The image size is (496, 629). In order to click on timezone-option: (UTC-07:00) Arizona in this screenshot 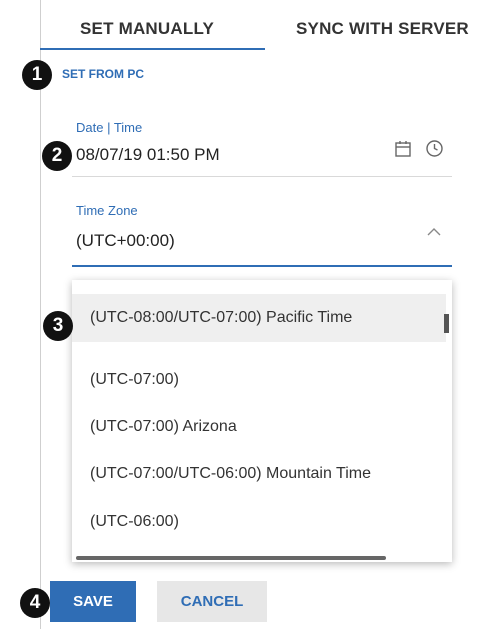, I will do `click(259, 427)`.